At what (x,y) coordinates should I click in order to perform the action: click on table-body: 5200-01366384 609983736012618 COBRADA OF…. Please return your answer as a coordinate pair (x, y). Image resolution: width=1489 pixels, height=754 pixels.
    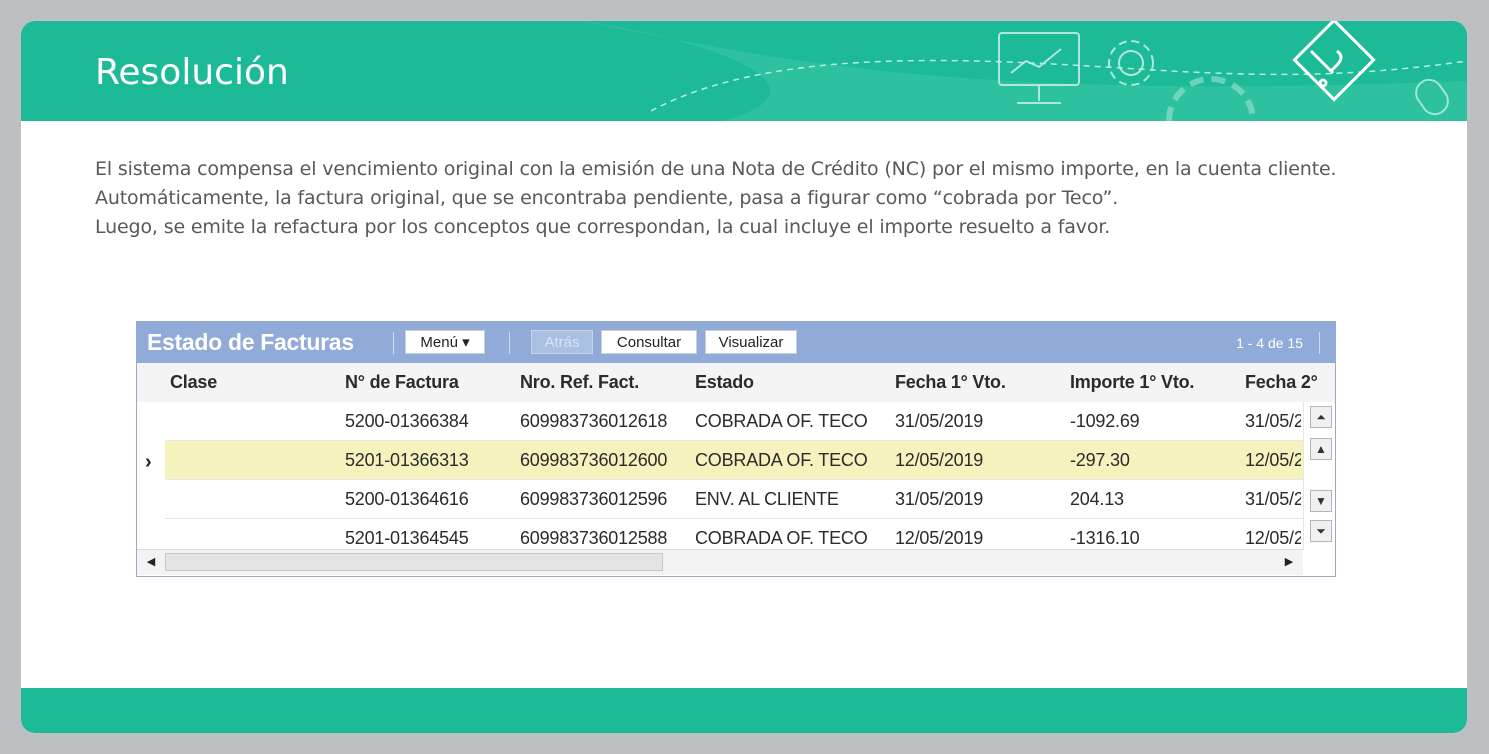
    Looking at the image, I should click on (734, 475).